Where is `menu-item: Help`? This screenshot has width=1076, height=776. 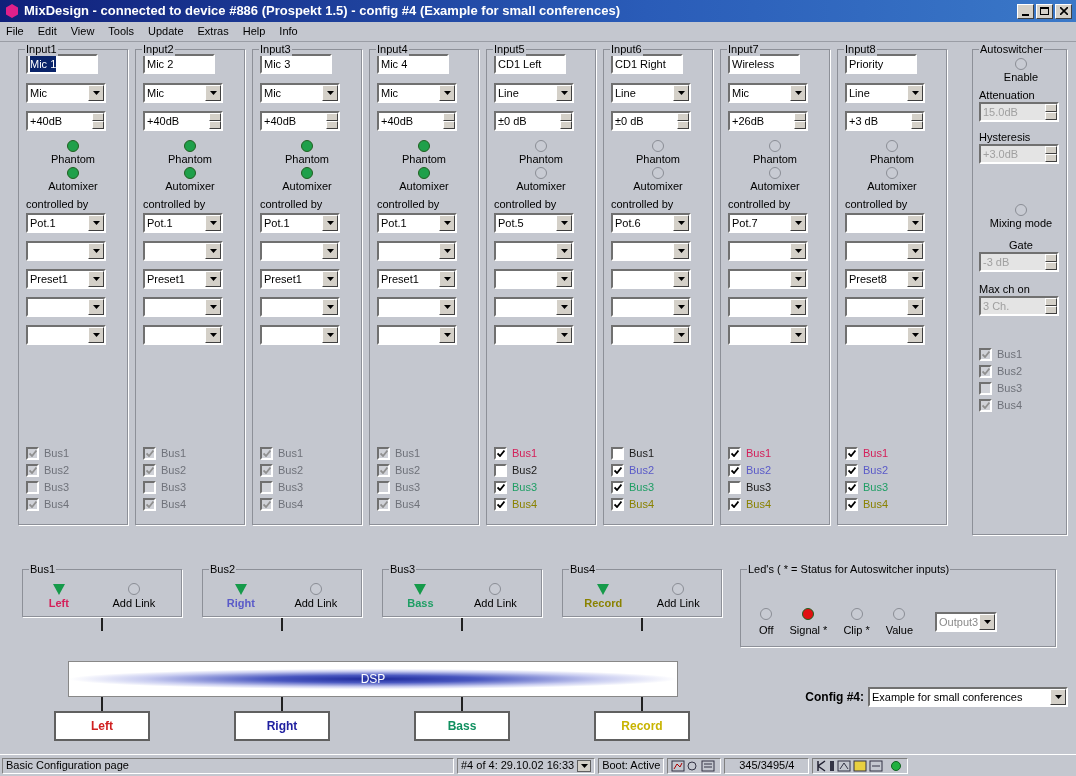
menu-item: Help is located at coordinates (254, 31).